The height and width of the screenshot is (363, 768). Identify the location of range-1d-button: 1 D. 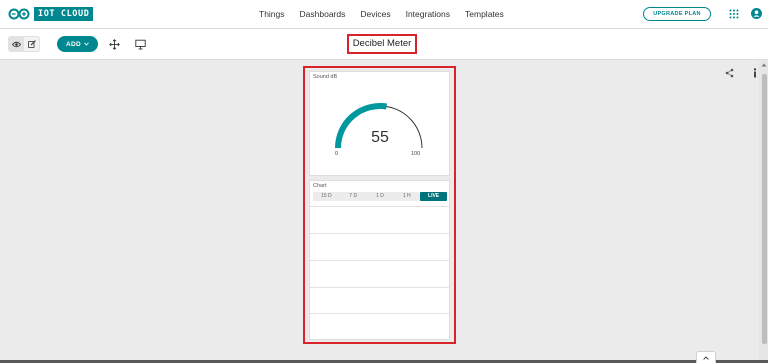
(380, 196).